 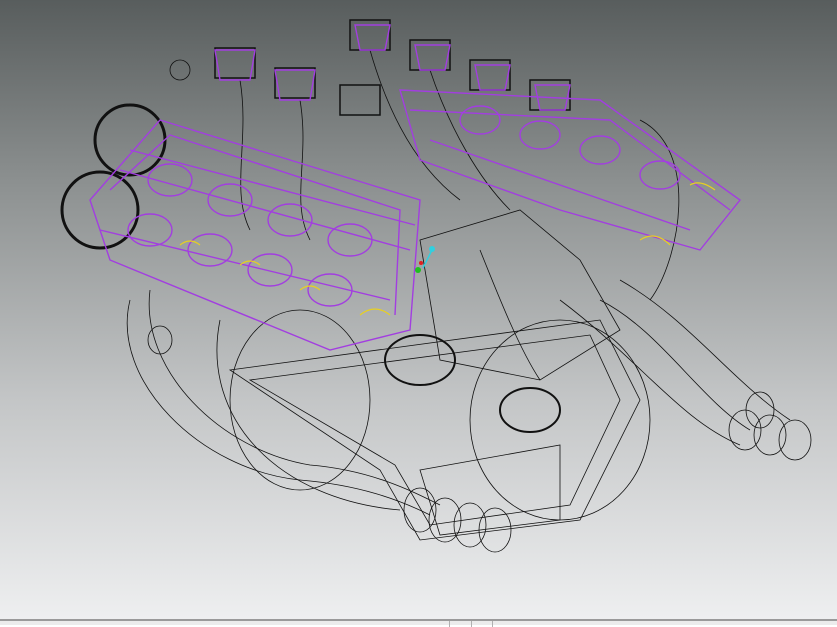 I want to click on x-axis-handle, so click(x=421, y=263).